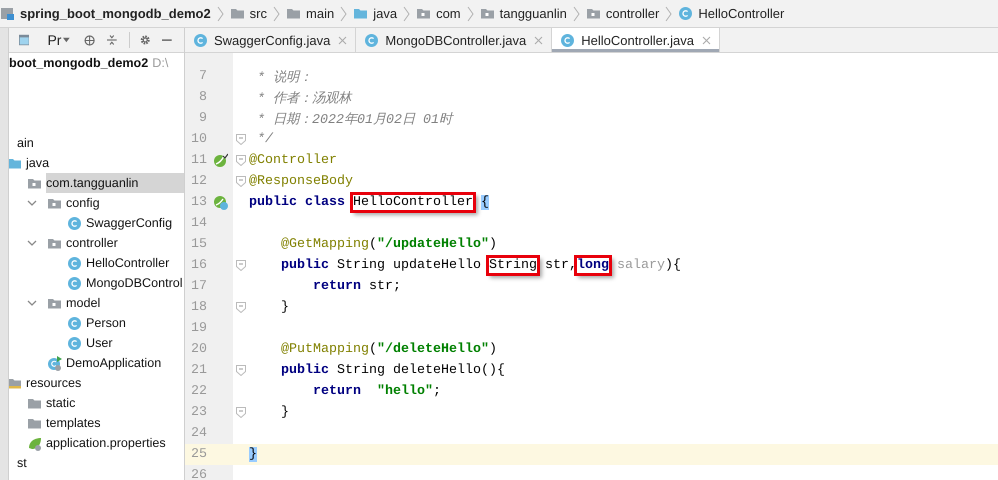  Describe the element at coordinates (412, 202) in the screenshot. I see `annotated-code: HelloController` at that location.